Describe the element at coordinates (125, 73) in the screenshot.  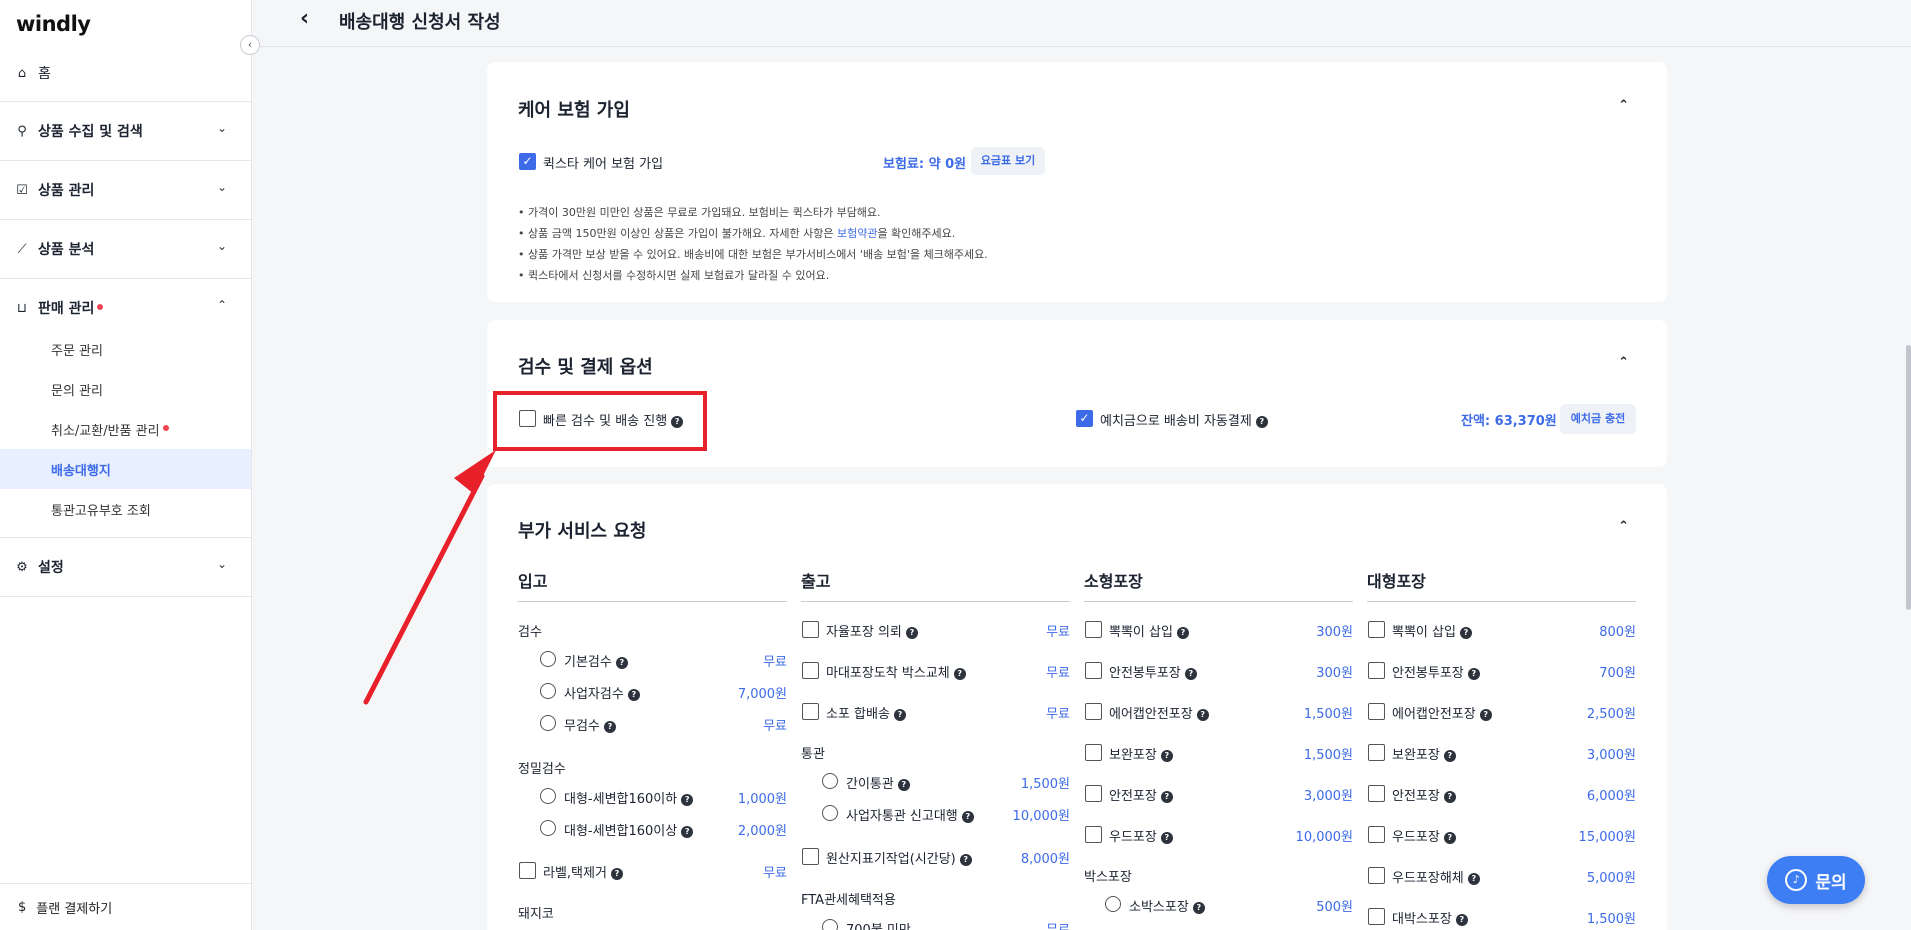
I see `sidebar-item-home: ⌂ 홈` at that location.